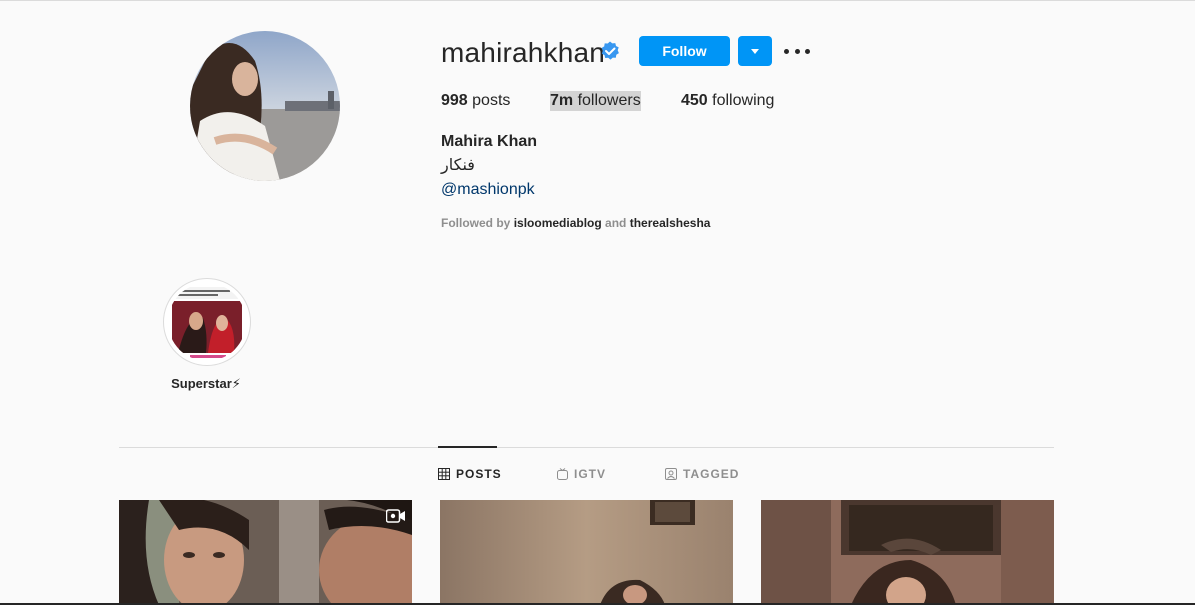  What do you see at coordinates (489, 141) in the screenshot?
I see `profile-full-name: Mahira Khan` at bounding box center [489, 141].